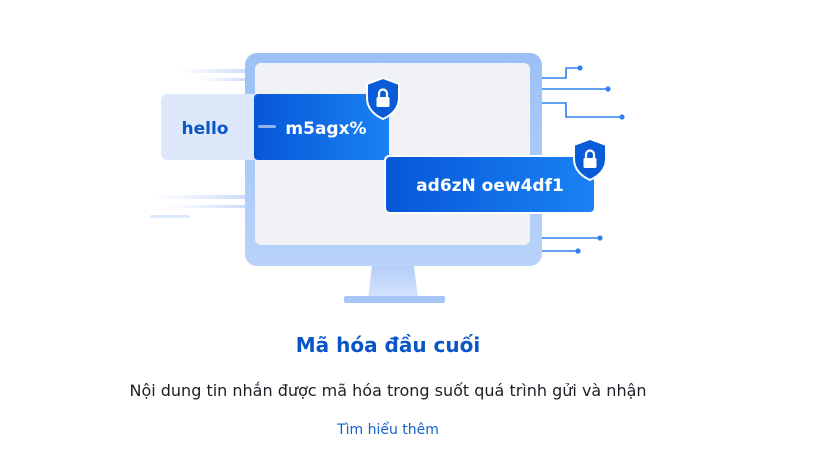 This screenshot has height=461, width=822. Describe the element at coordinates (388, 345) in the screenshot. I see `feature-title: Mã hóa đầu cuối` at that location.